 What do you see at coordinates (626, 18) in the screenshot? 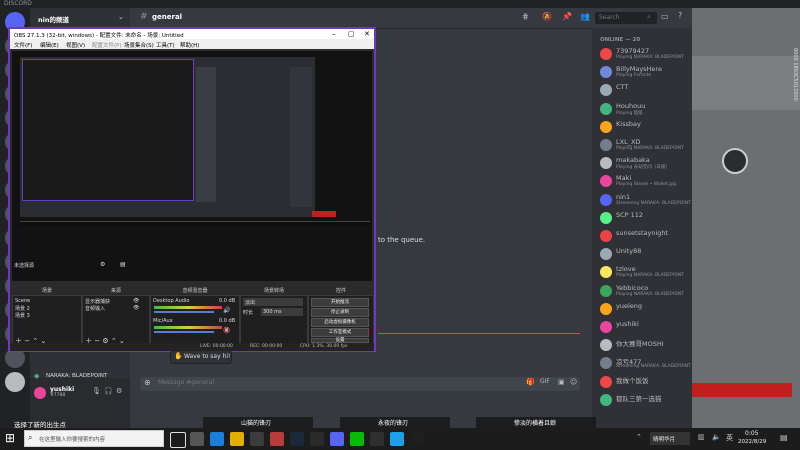
I see `search-input: Search ⌕` at bounding box center [626, 18].